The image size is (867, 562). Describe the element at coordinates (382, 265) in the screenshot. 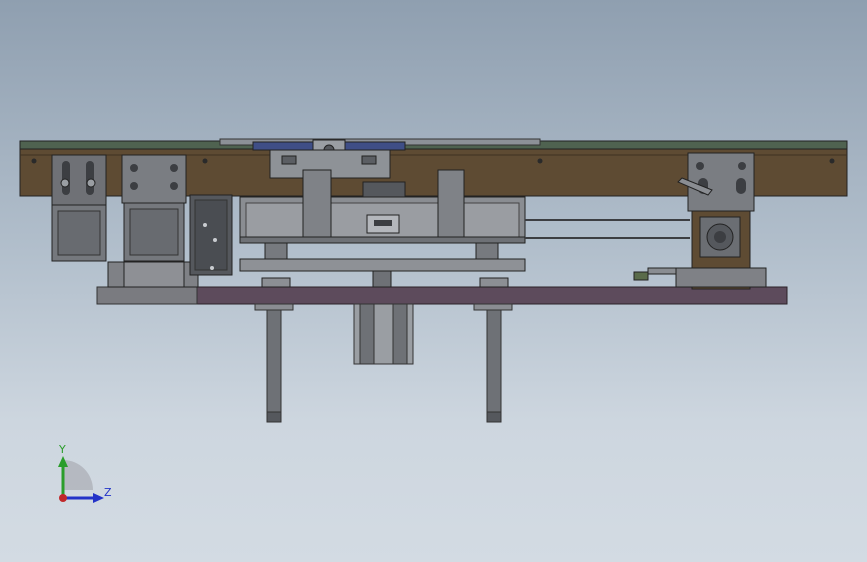

I see `lift-platform` at that location.